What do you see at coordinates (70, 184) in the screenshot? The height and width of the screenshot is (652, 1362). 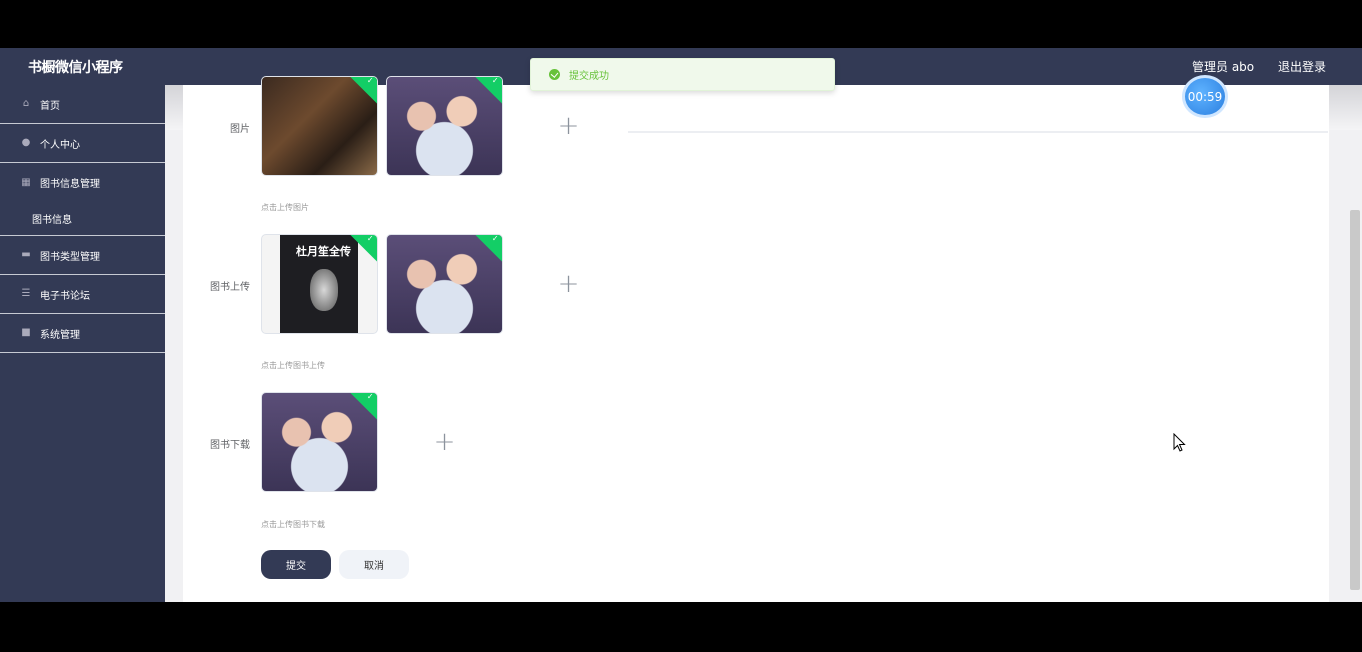 I see `sidebar-item-label: 图书信息管理` at bounding box center [70, 184].